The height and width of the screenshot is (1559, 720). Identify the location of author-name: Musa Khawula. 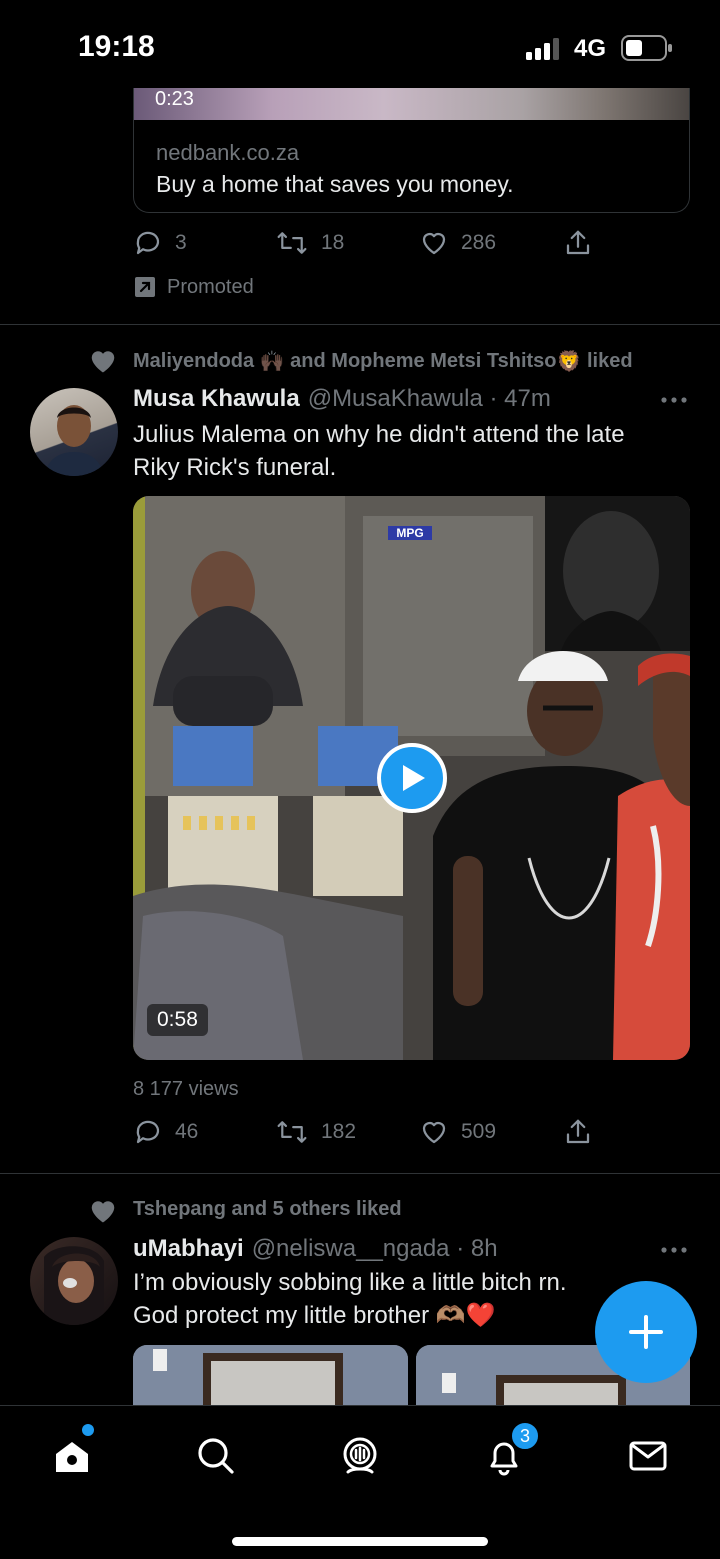
(216, 398).